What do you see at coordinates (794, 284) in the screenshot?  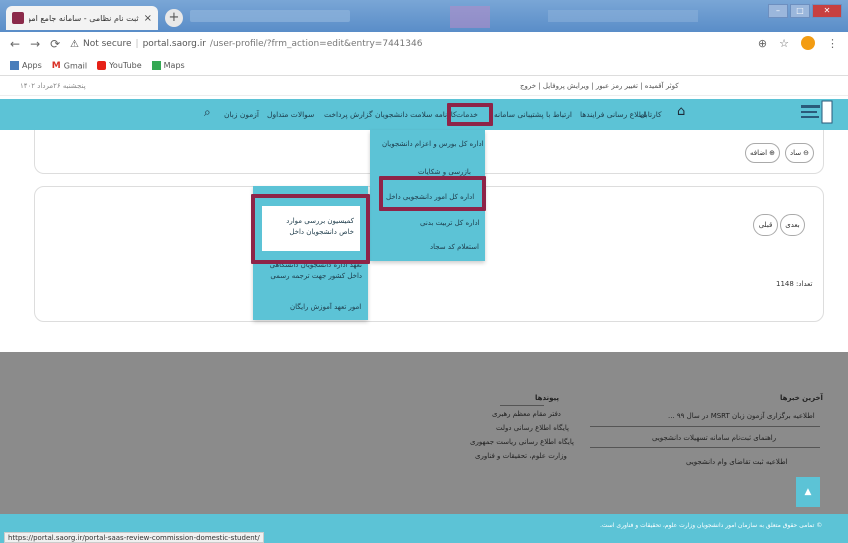 I see `record-count: تعداد: 1148` at bounding box center [794, 284].